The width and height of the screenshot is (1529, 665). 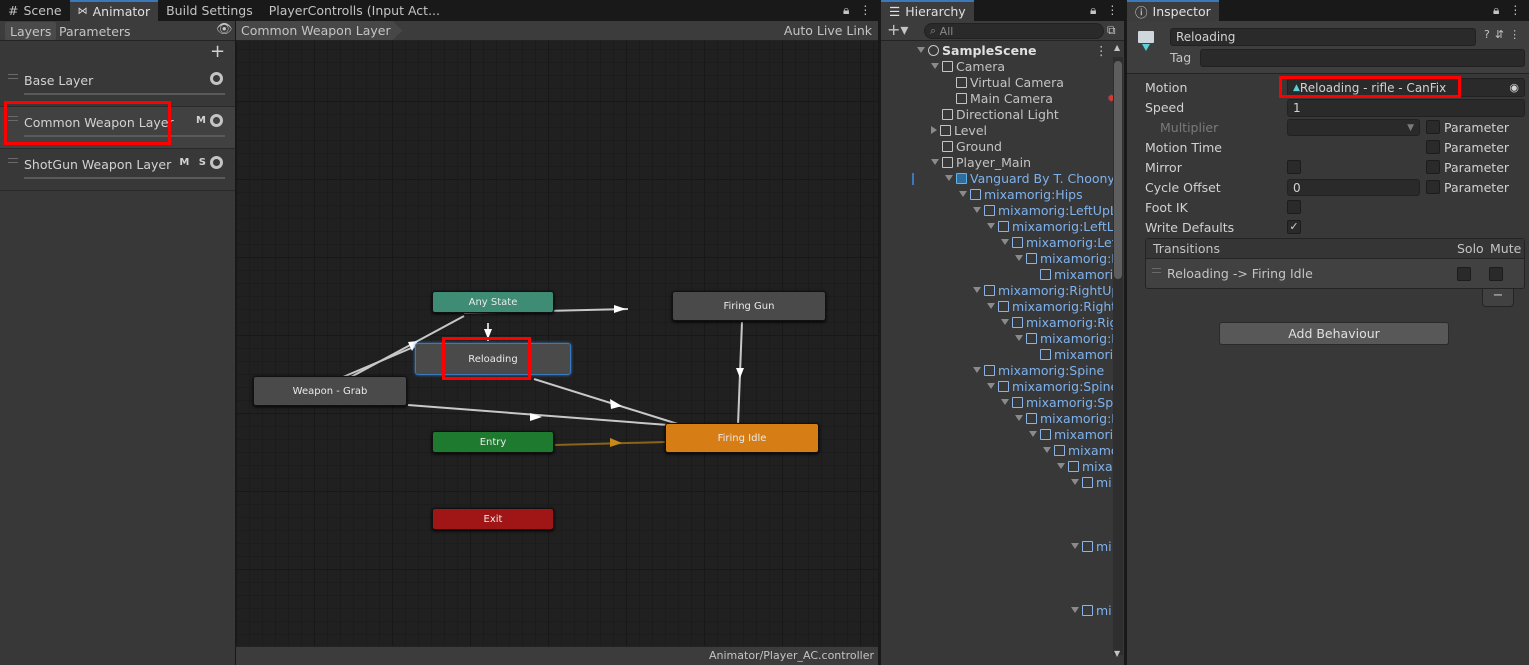 I want to click on tab-scene: # Scene, so click(x=35, y=10).